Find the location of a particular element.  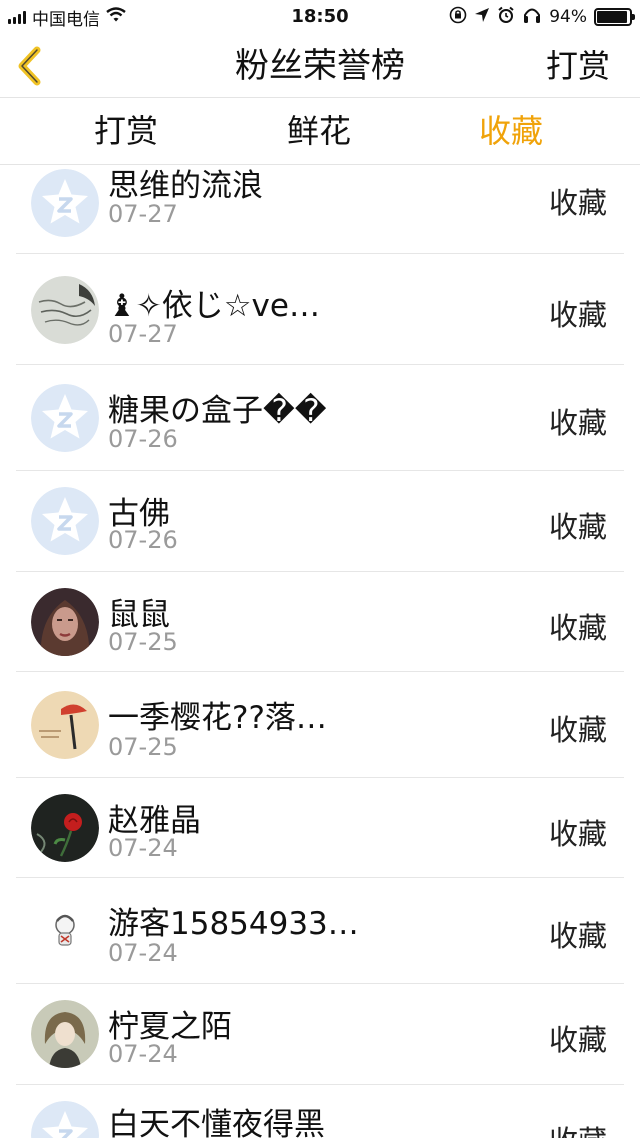

status-right: 94% is located at coordinates (542, 17).